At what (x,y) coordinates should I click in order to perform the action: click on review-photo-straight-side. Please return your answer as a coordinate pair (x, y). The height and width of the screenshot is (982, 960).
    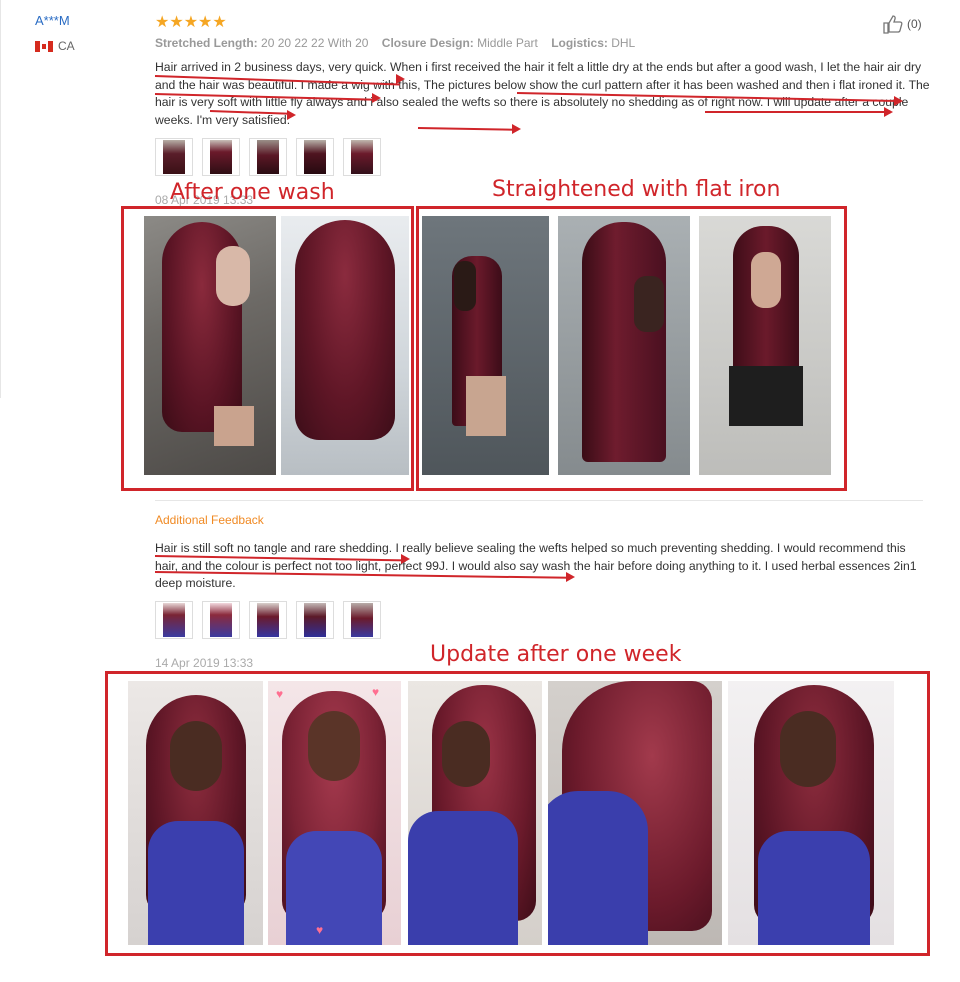
    Looking at the image, I should click on (485, 345).